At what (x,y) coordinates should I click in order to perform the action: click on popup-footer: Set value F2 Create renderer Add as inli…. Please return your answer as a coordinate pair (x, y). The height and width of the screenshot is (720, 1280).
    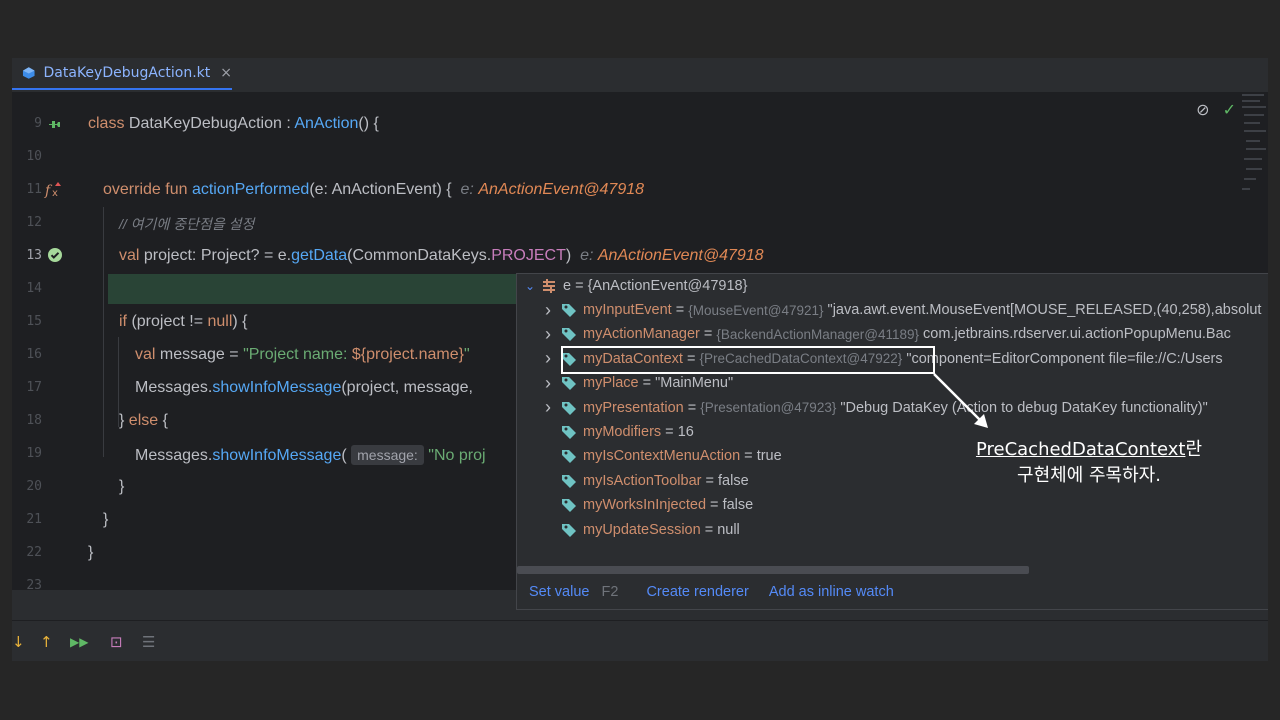
    Looking at the image, I should click on (711, 592).